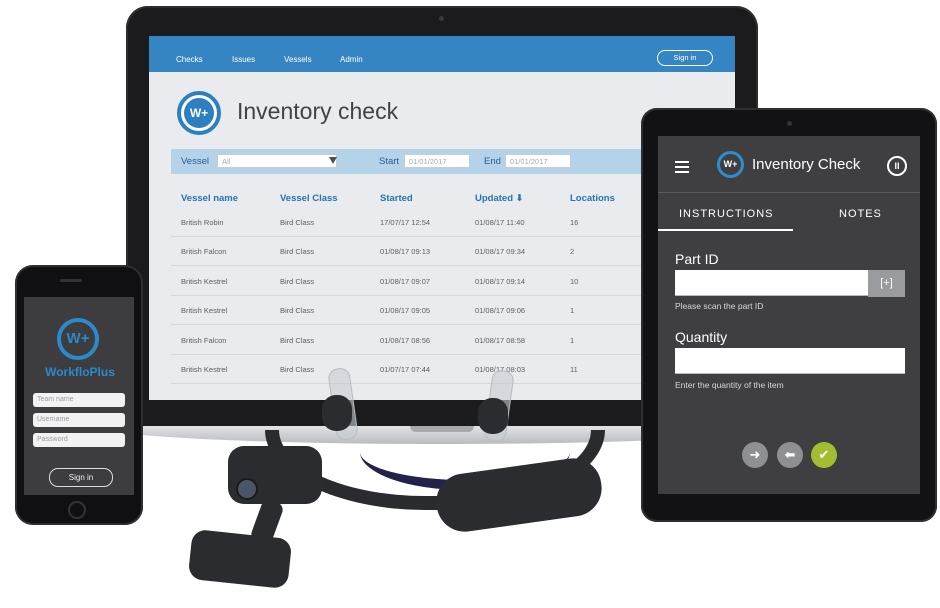 This screenshot has width=940, height=608. Describe the element at coordinates (897, 166) in the screenshot. I see `pause-icon: II` at that location.